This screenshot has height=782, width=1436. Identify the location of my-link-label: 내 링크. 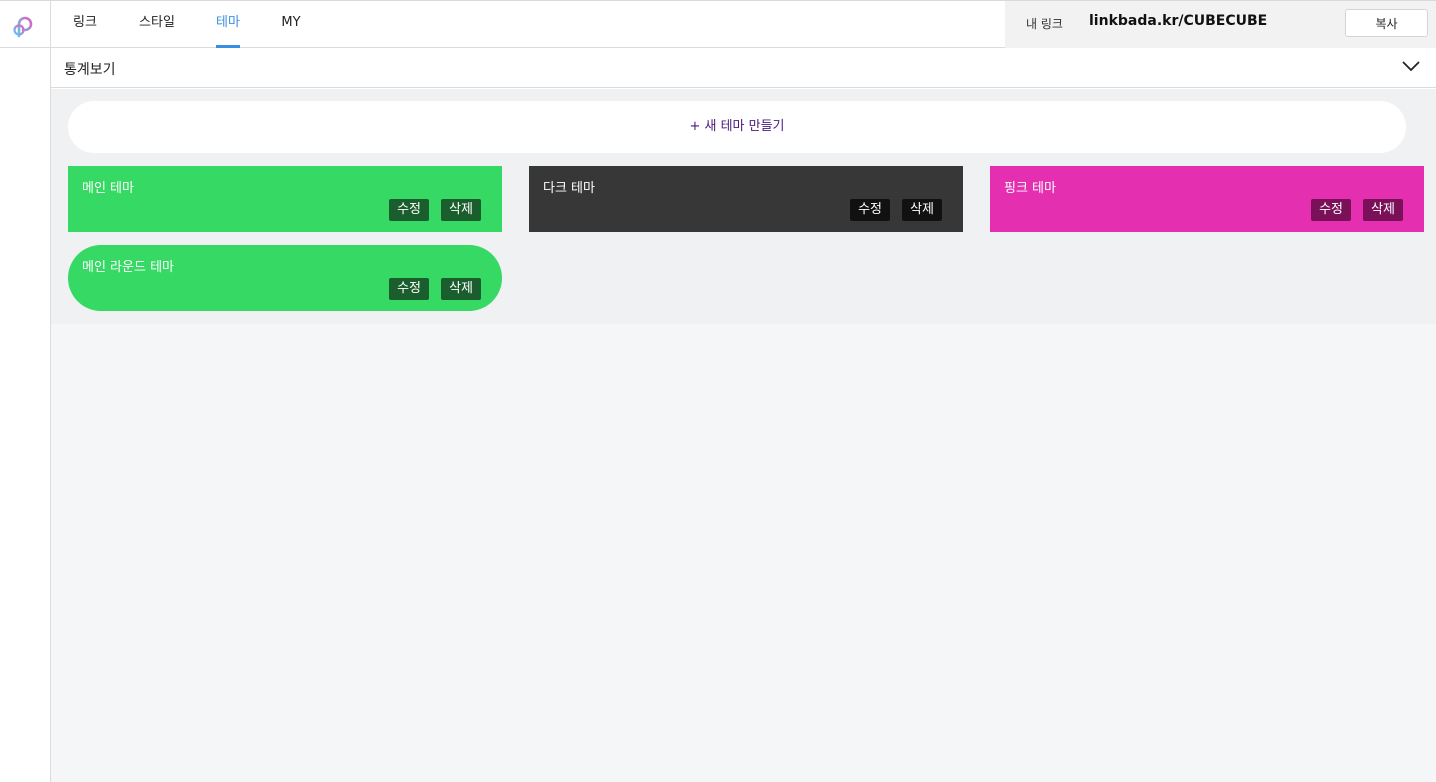
(1044, 24).